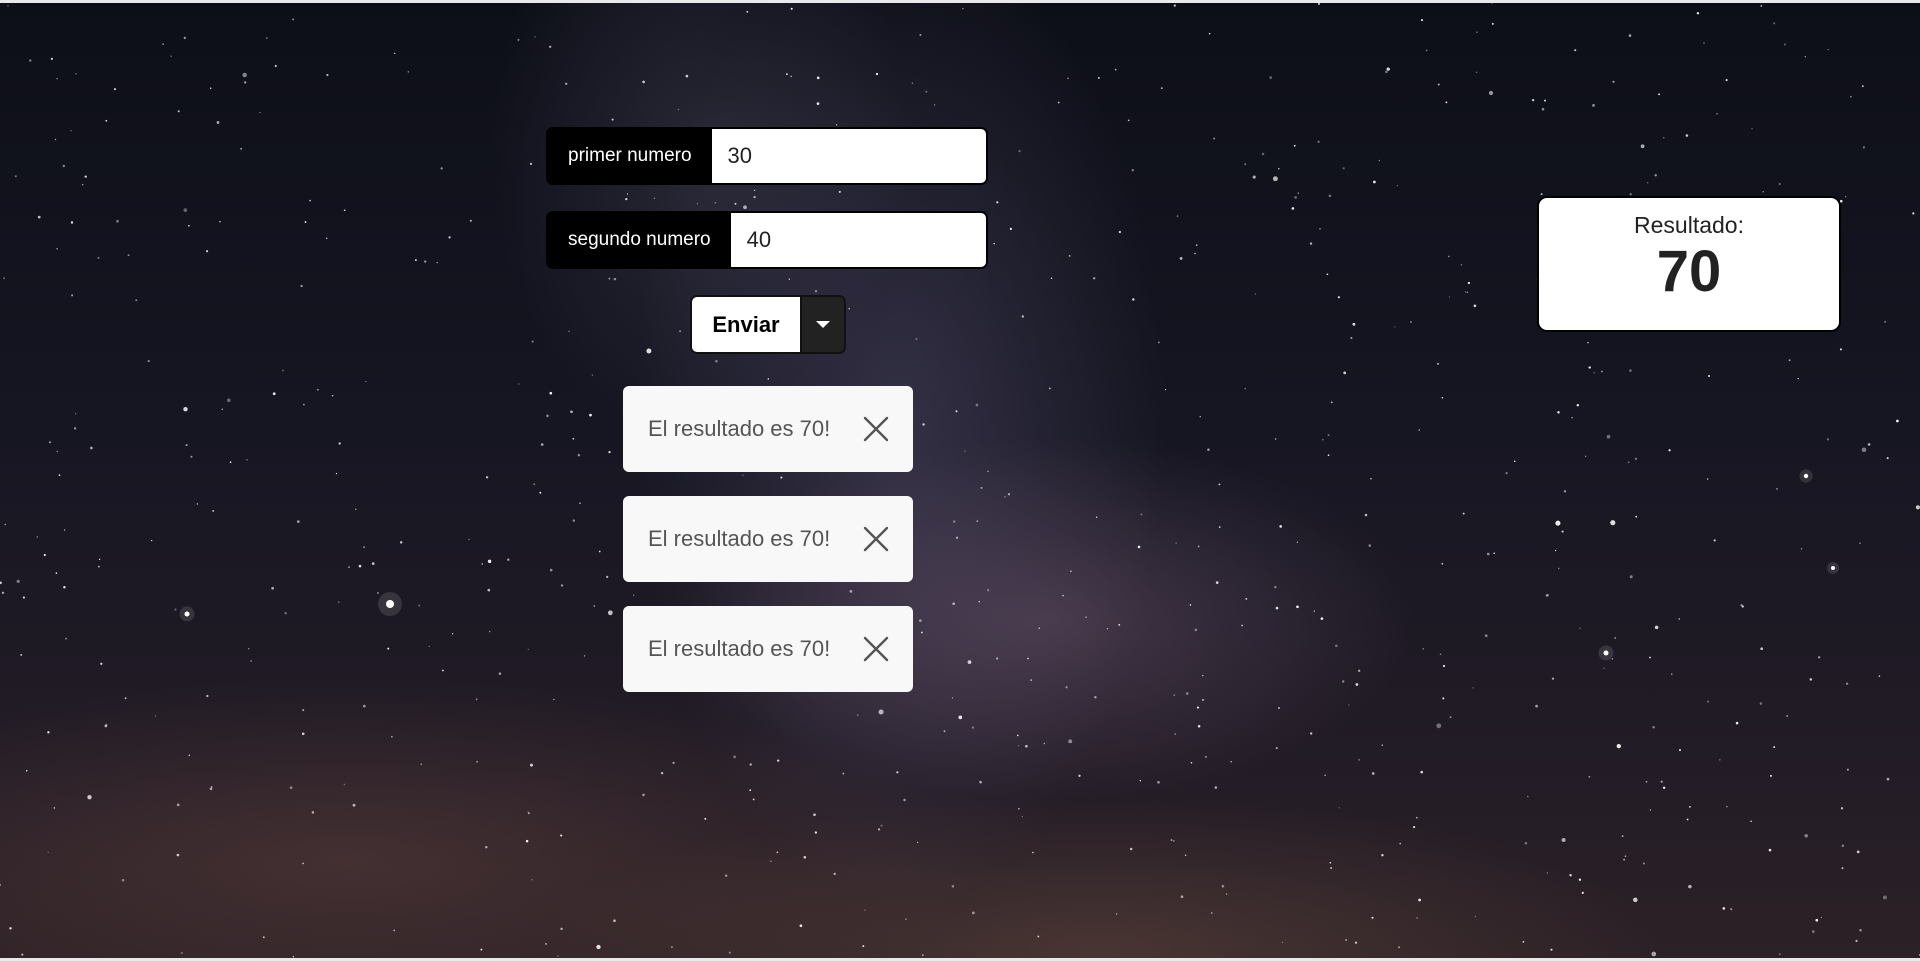  I want to click on submit-split-button: Enviar, so click(768, 324).